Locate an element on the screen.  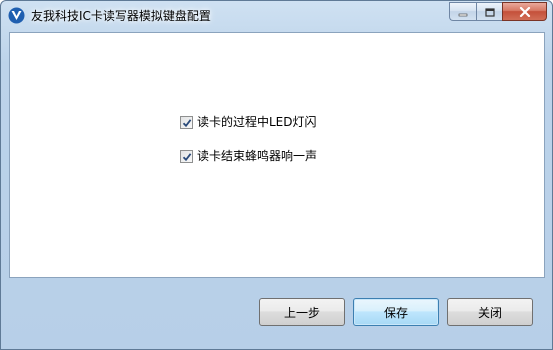
beep-checkbox is located at coordinates (186, 156).